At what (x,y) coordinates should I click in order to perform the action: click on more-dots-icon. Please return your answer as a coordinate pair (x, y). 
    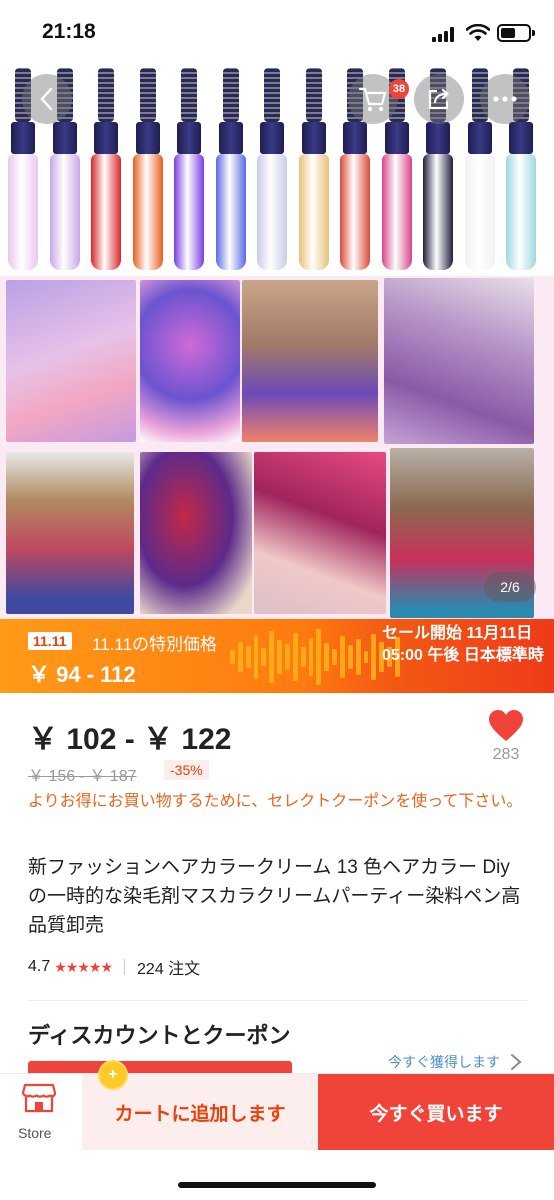
    Looking at the image, I should click on (505, 99).